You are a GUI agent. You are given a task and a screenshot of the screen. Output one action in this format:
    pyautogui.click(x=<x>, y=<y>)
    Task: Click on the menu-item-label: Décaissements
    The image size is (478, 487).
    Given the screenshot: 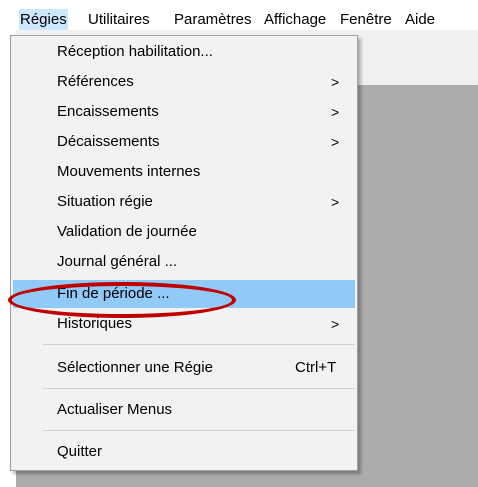 What is the action you would take?
    pyautogui.click(x=108, y=141)
    